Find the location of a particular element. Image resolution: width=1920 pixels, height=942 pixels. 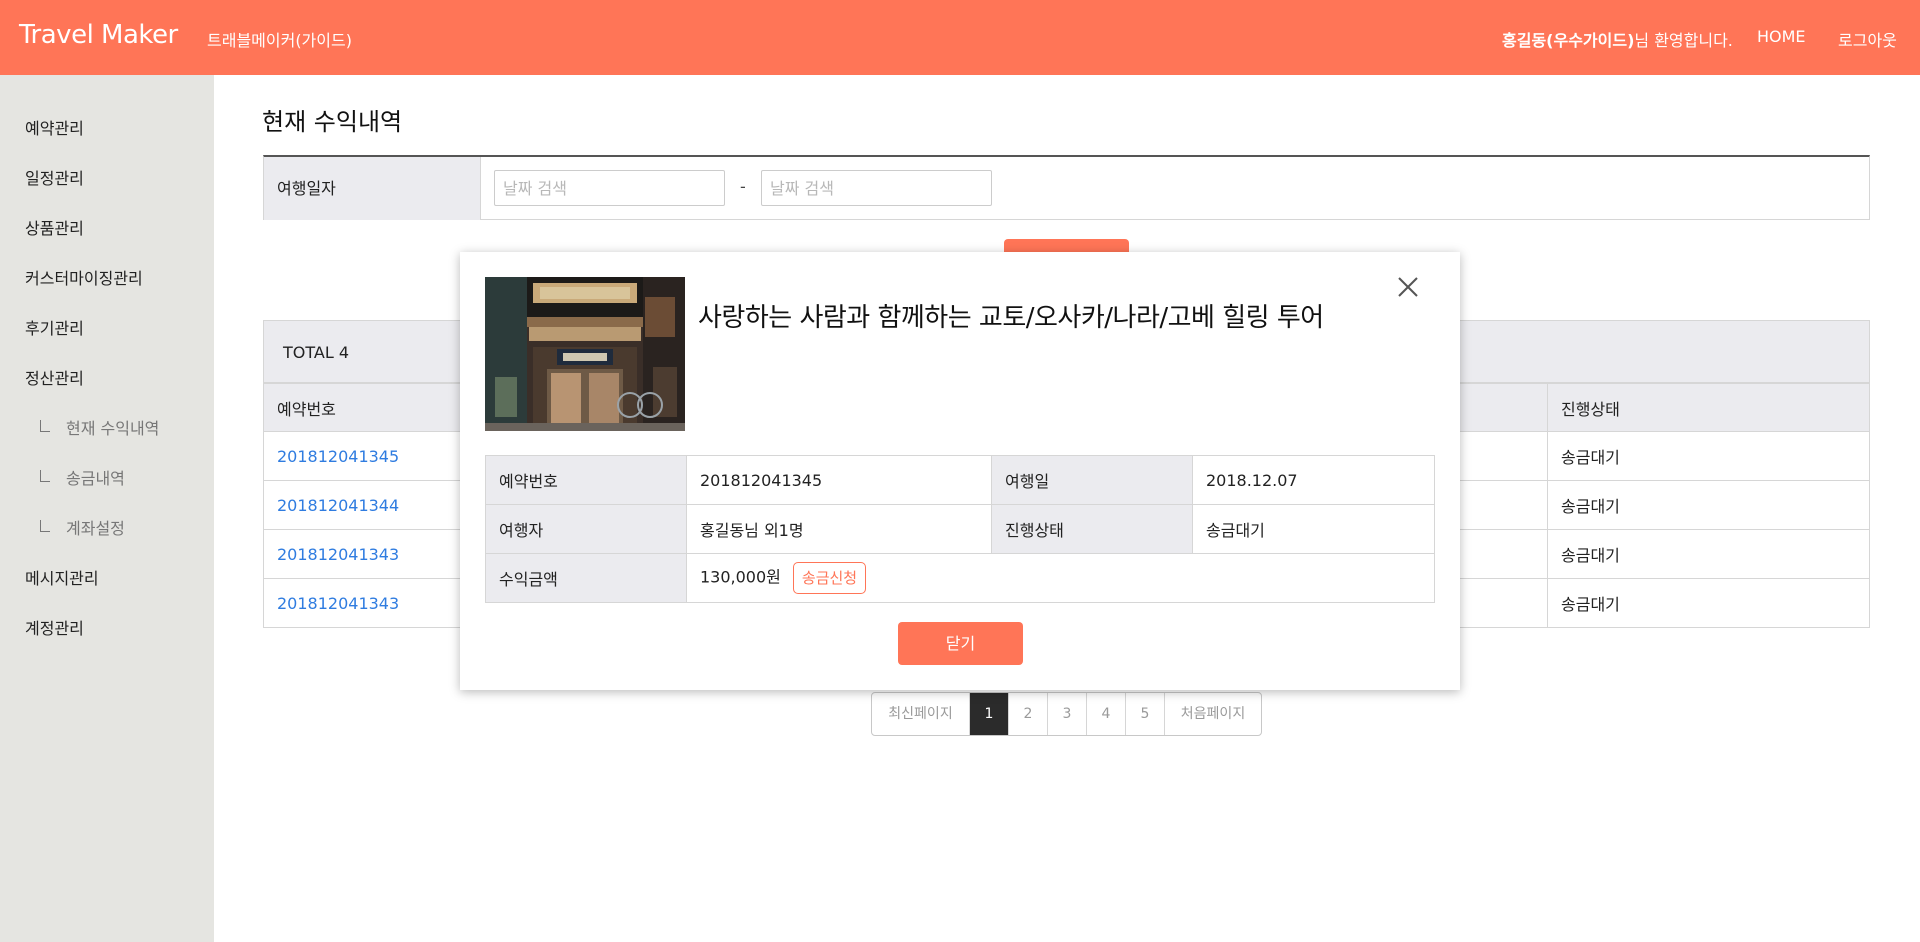

info-row: 여행자 홍길동님 외1명 진행상태 송금대기 is located at coordinates (960, 529).